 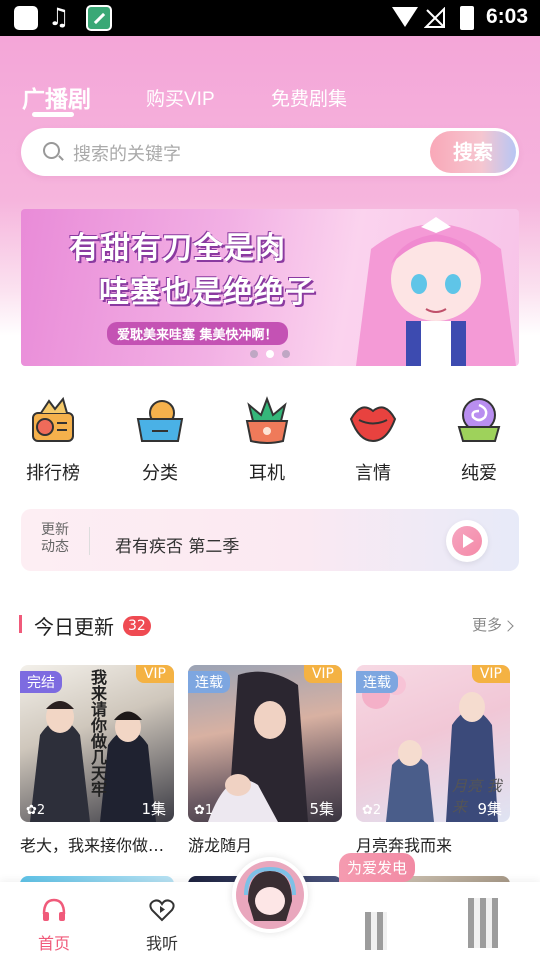 I want to click on rank-value: 1, so click(x=209, y=810).